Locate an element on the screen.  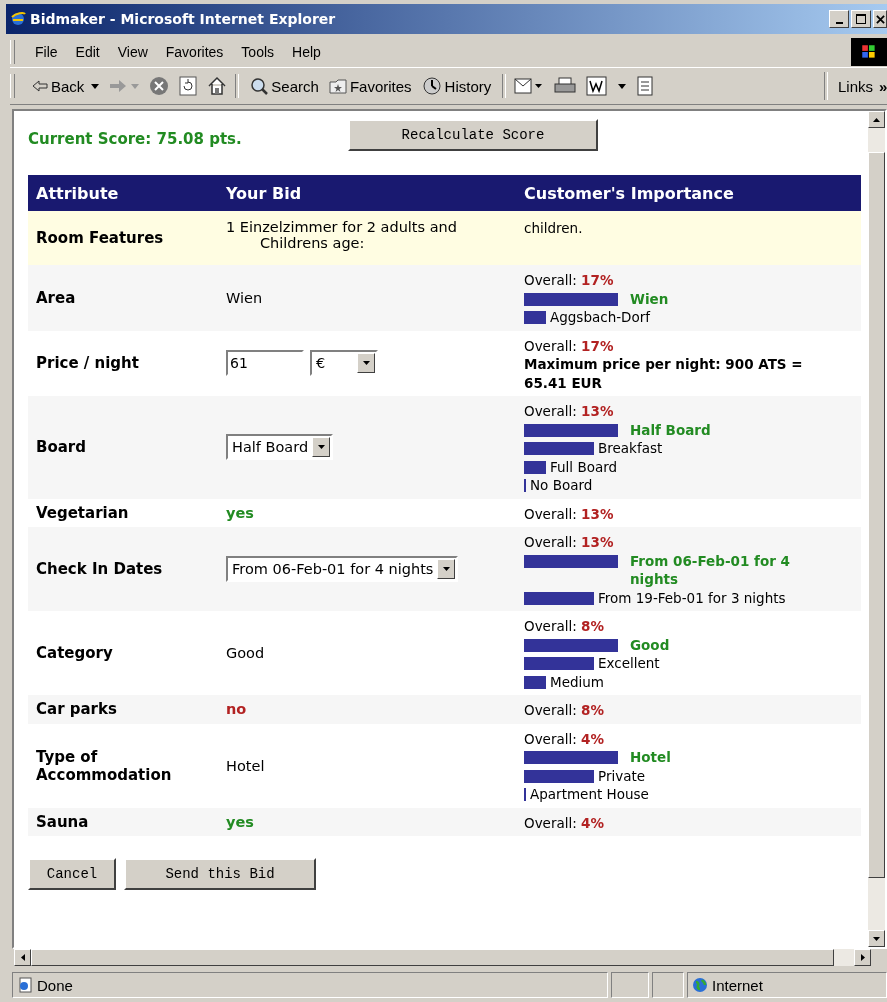
back-arrow-icon is located at coordinates (40, 86).